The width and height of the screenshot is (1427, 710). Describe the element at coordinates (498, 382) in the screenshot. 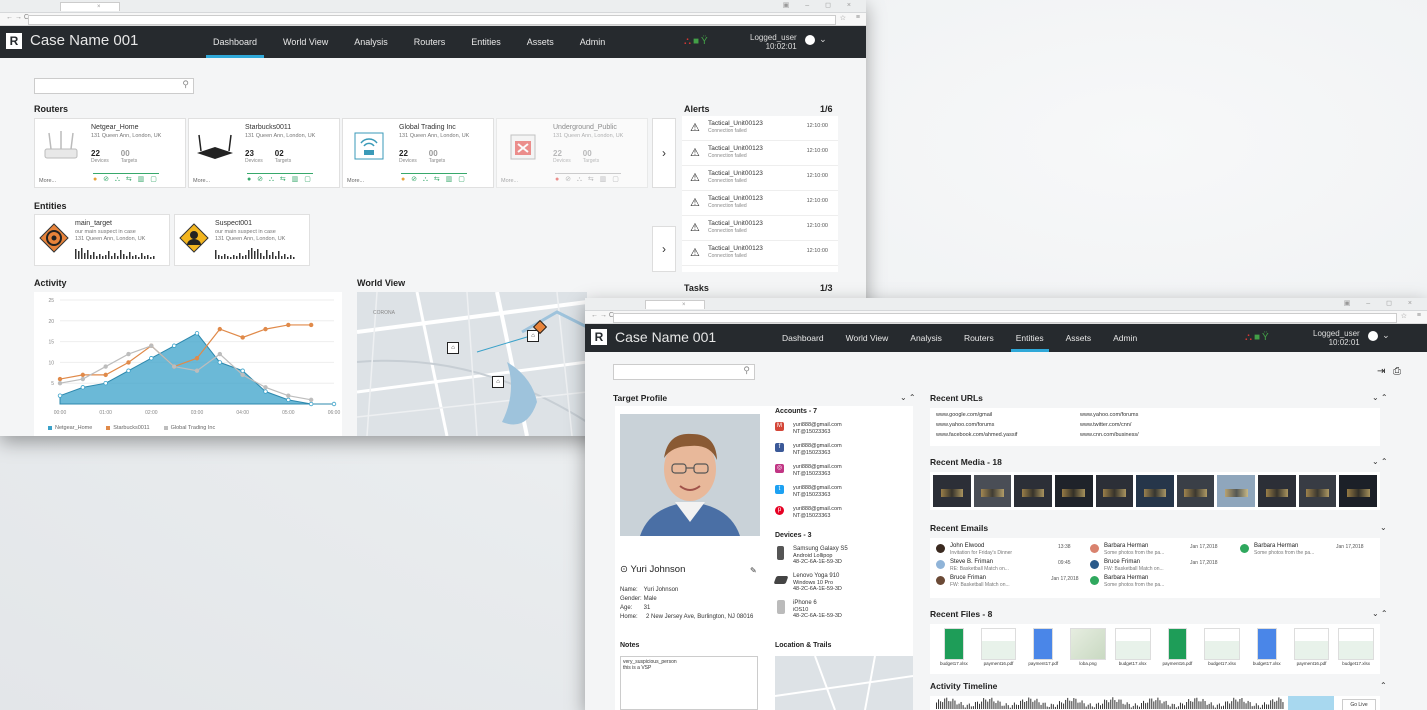

I see `device-marker-icon: ⌂` at that location.